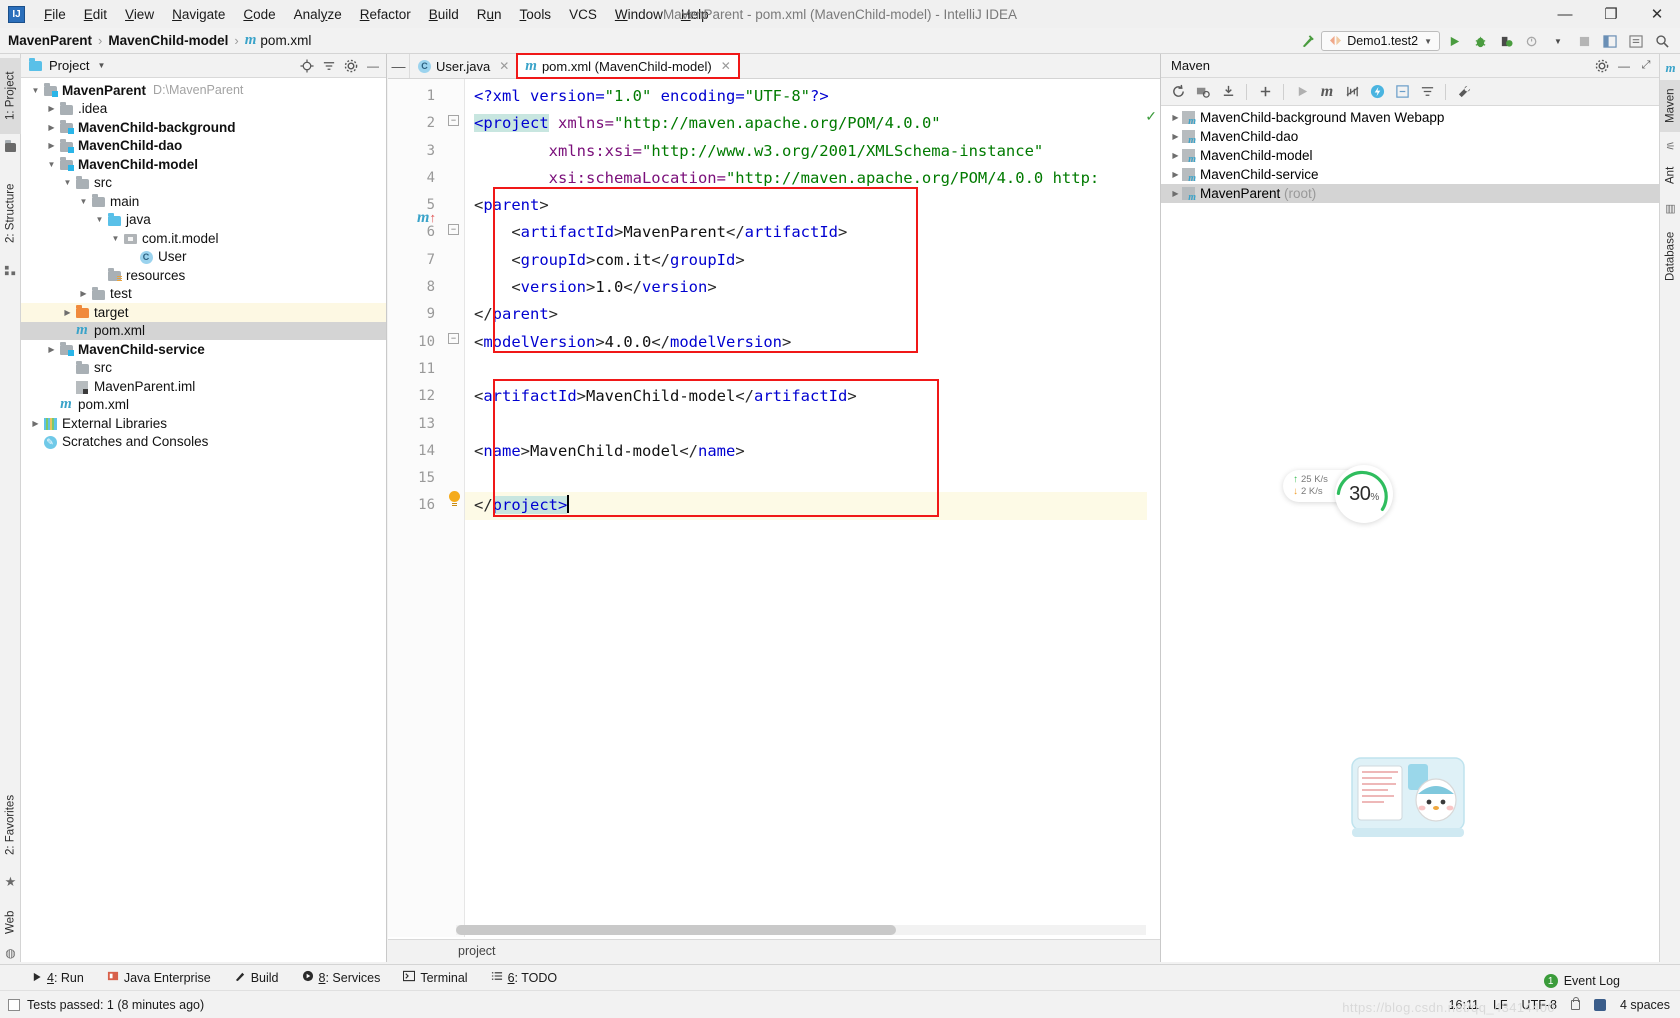 This screenshot has height=1018, width=1680. What do you see at coordinates (1178, 92) in the screenshot?
I see `reimport-icon` at bounding box center [1178, 92].